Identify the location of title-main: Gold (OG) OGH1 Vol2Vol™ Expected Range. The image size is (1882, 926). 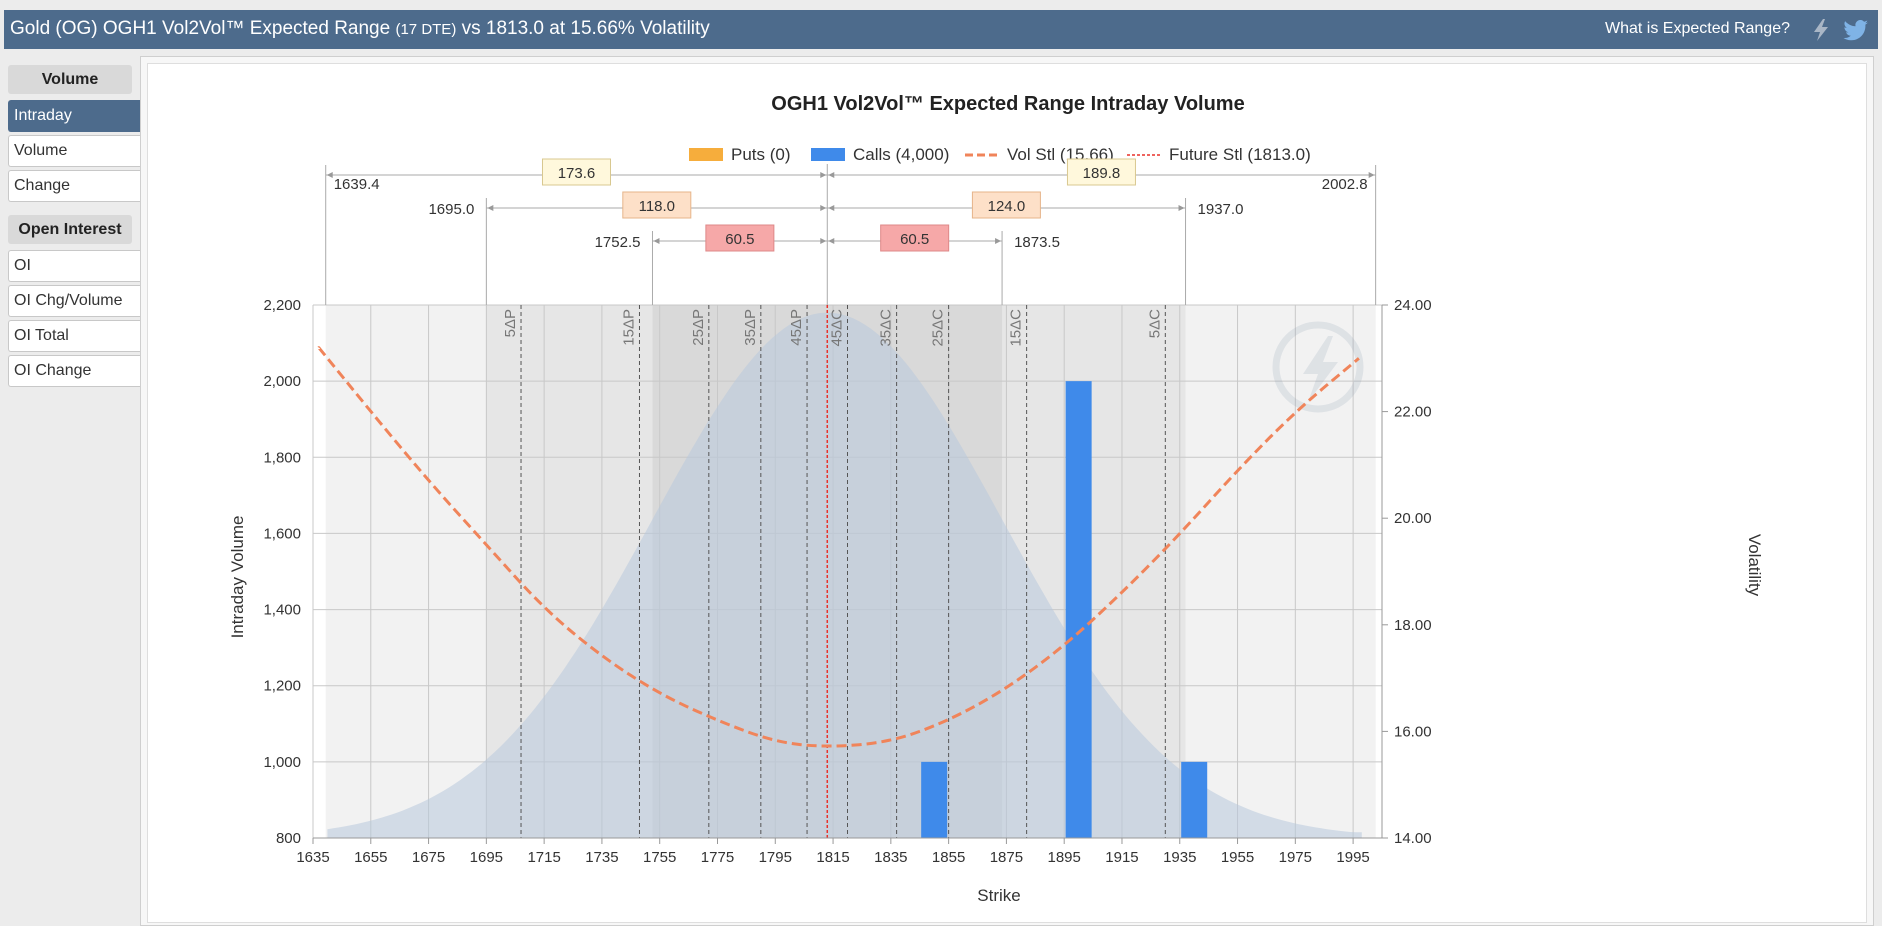
(200, 28).